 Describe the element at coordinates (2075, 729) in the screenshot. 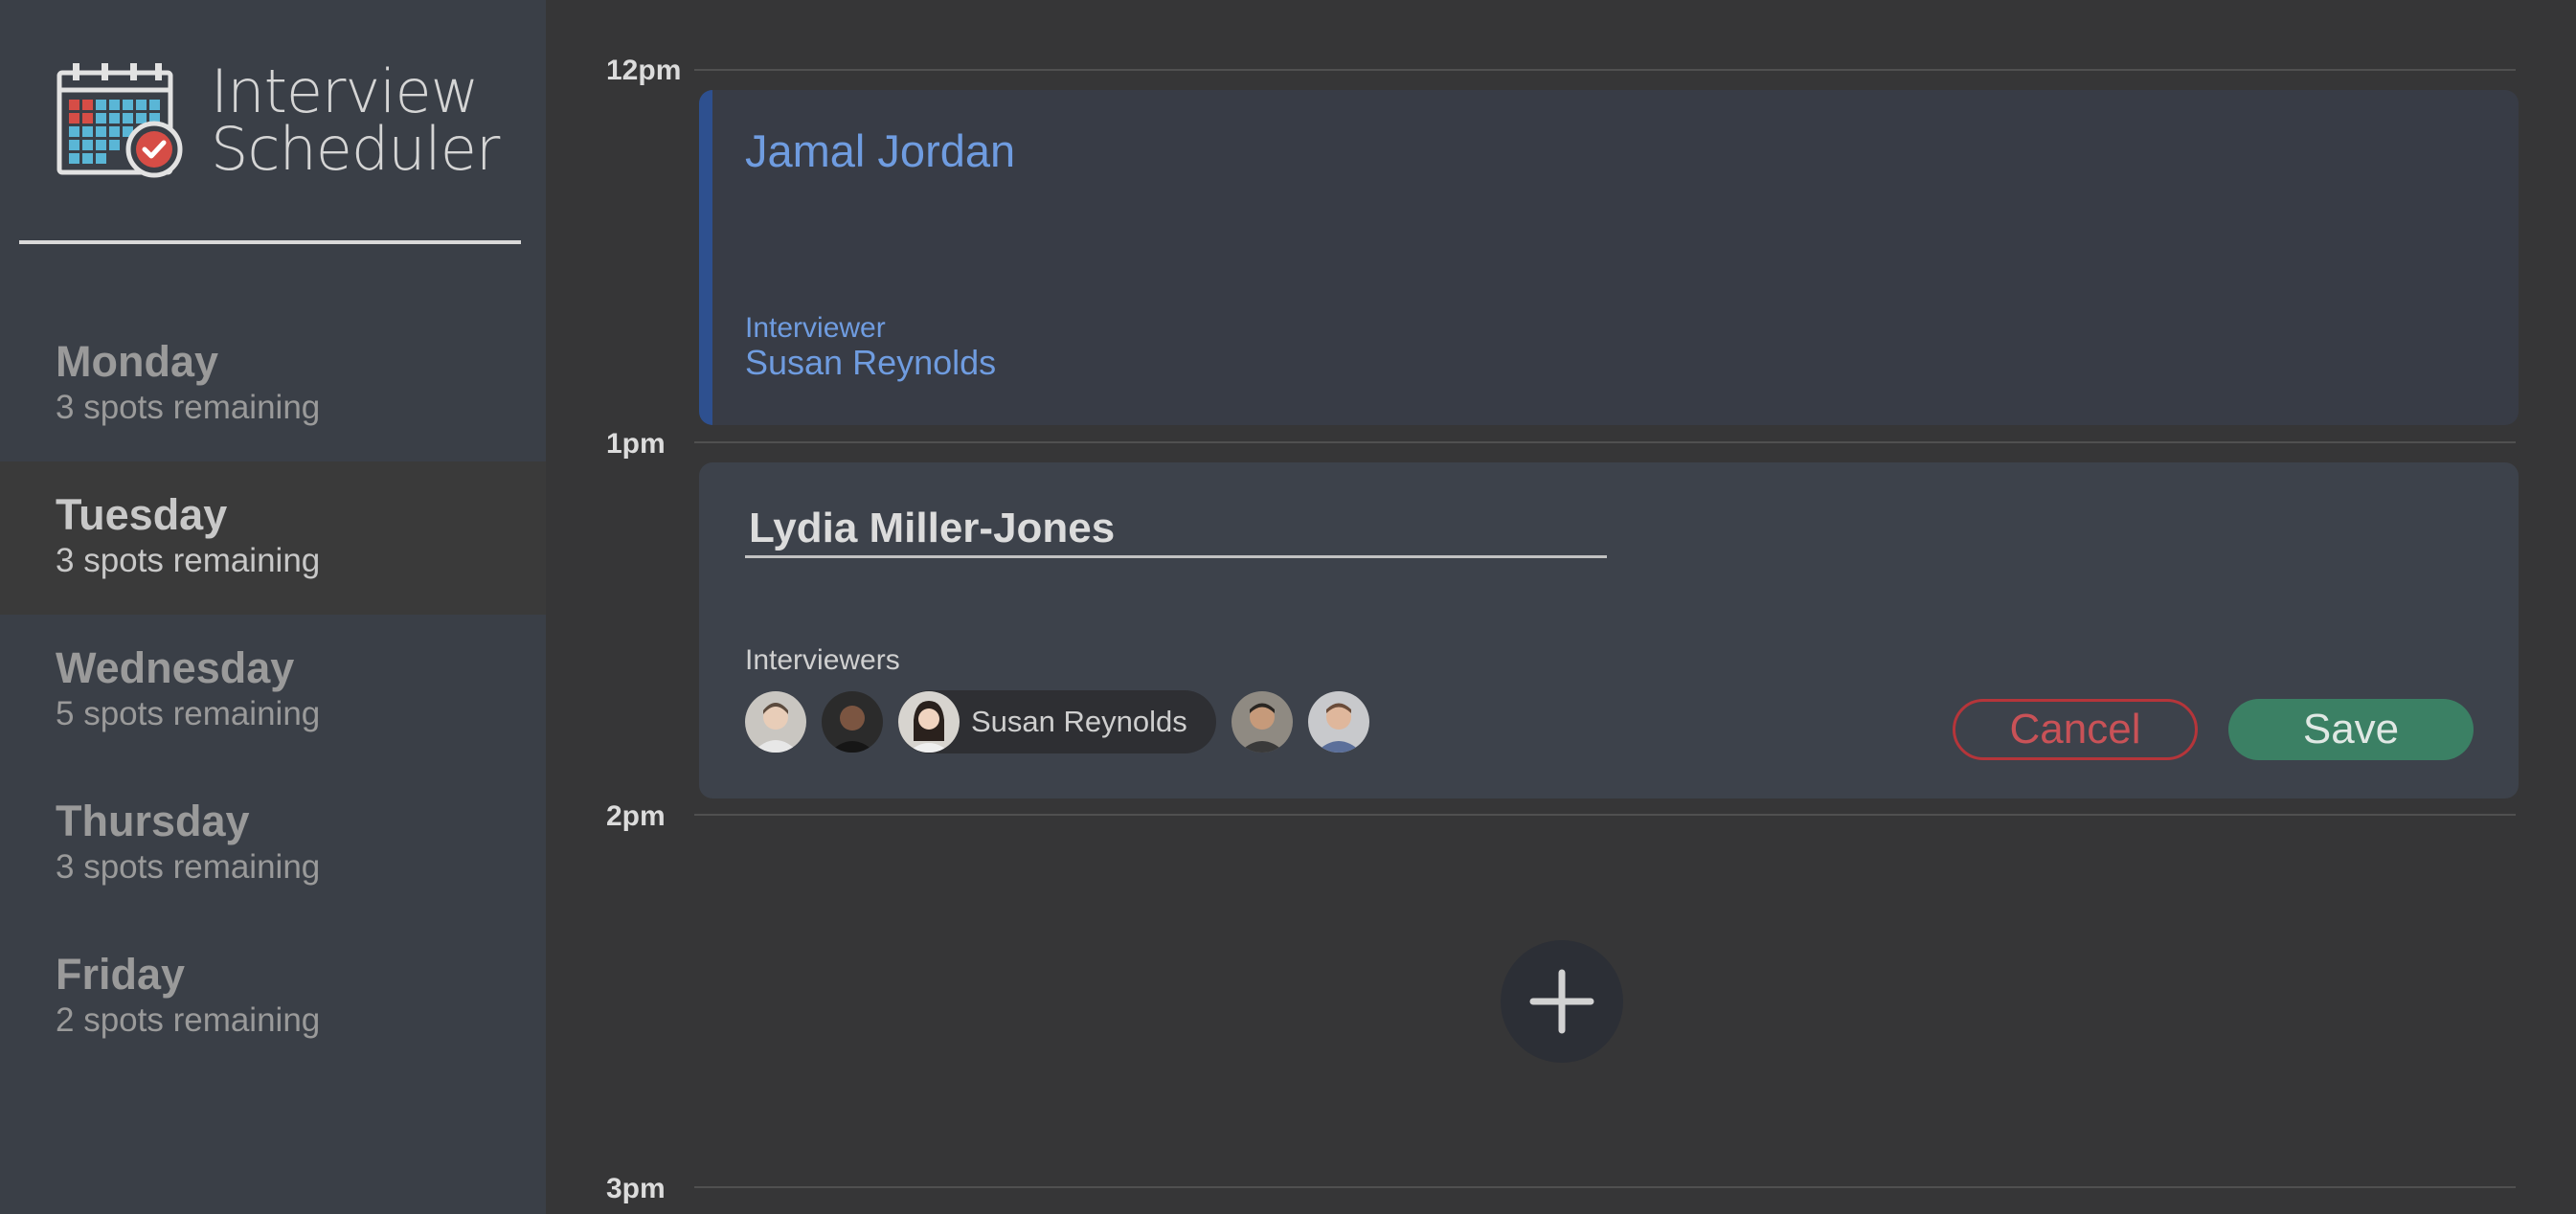

I see `cancel-button: Cancel` at that location.